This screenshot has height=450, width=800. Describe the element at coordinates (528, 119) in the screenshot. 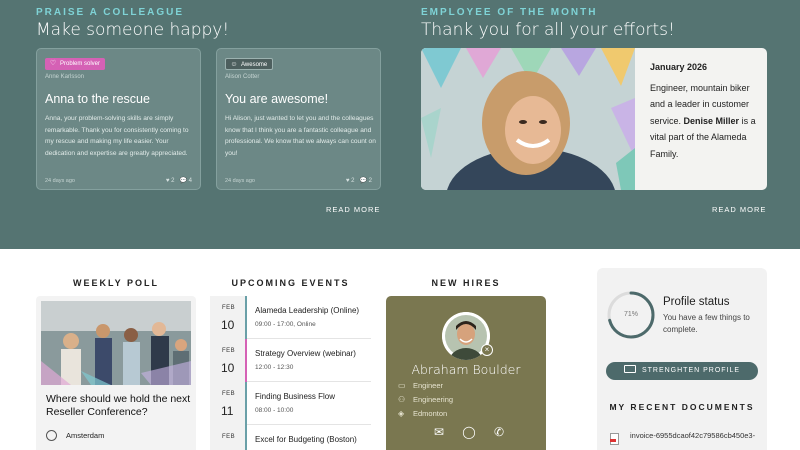

I see `employee-photo` at that location.